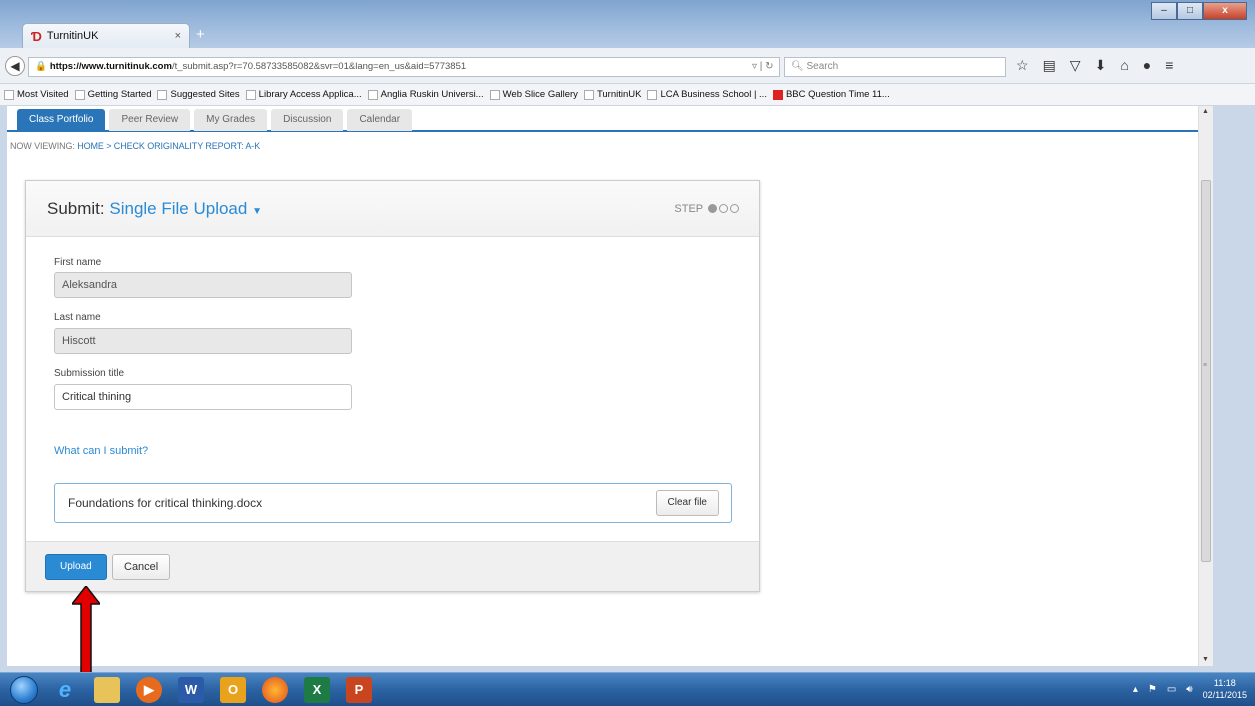 The width and height of the screenshot is (1255, 706). What do you see at coordinates (627, 689) in the screenshot?
I see `windows-taskbar: e ▶ W O X P ▴ ⚑ ▭ 🔊︎ 11:18 02/11/2015` at bounding box center [627, 689].